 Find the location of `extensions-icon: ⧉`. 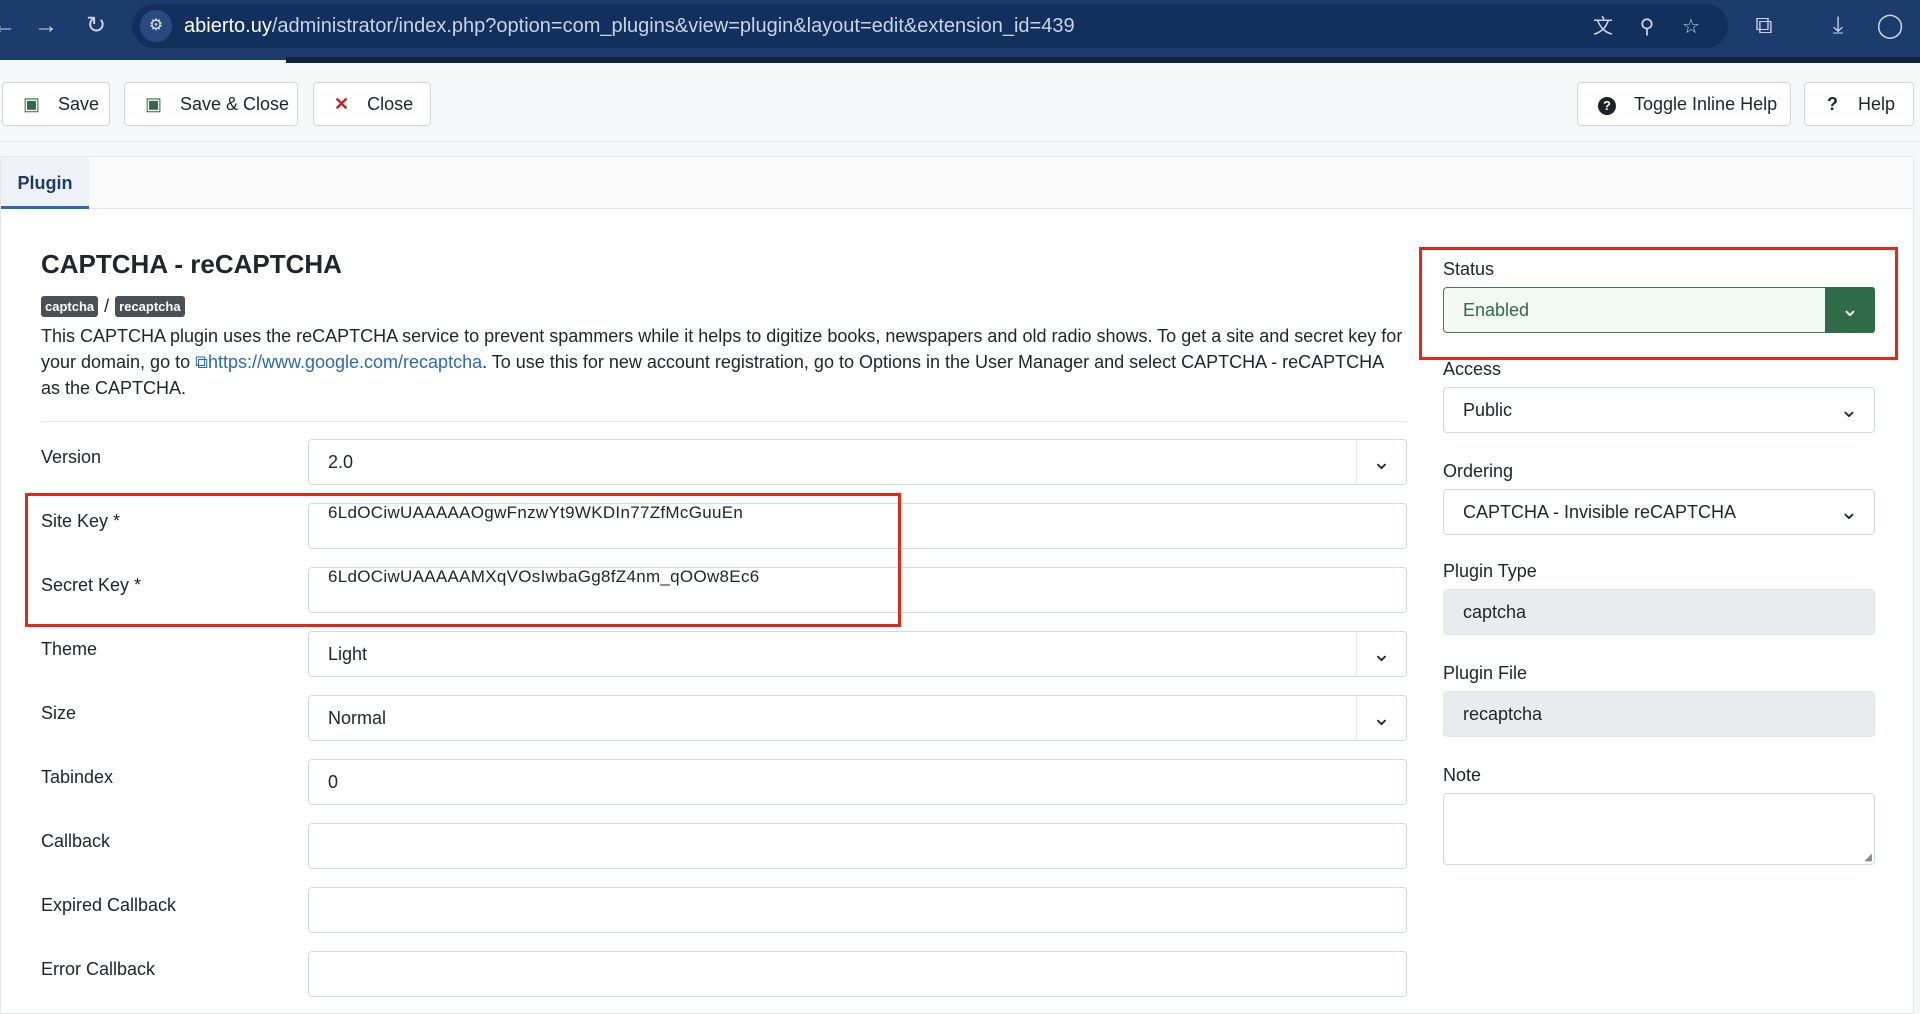

extensions-icon: ⧉ is located at coordinates (1764, 26).